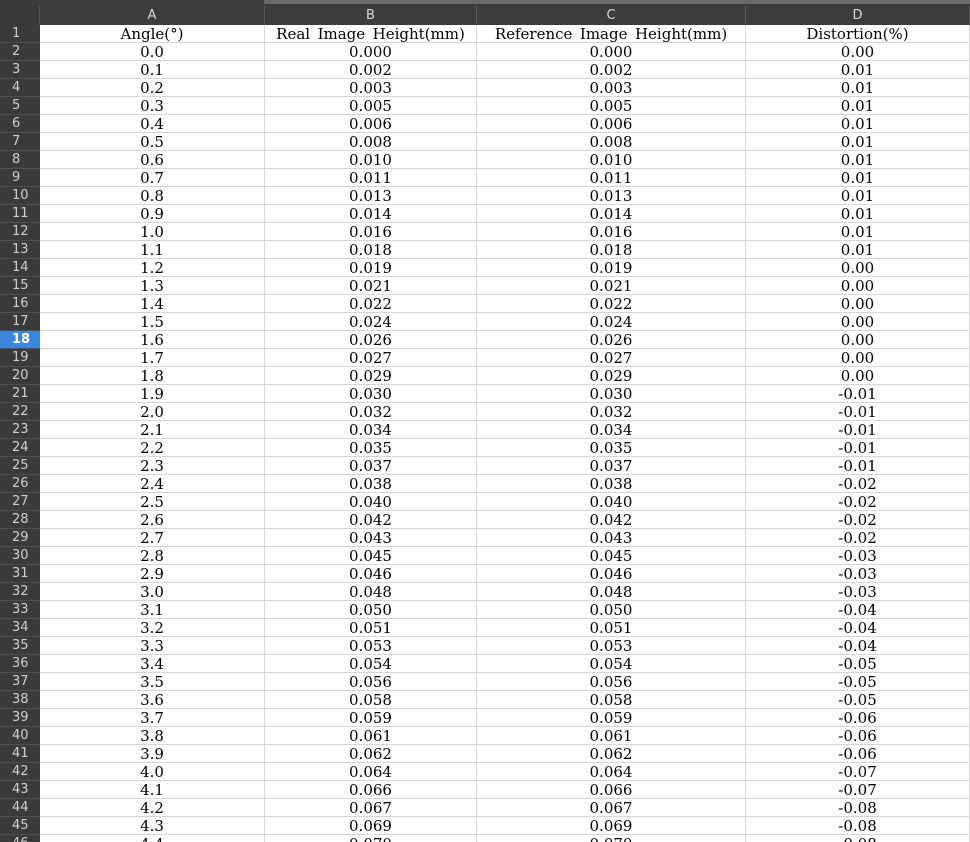 Image resolution: width=970 pixels, height=842 pixels. Describe the element at coordinates (152, 394) in the screenshot. I see `cell-angle: 1.9` at that location.